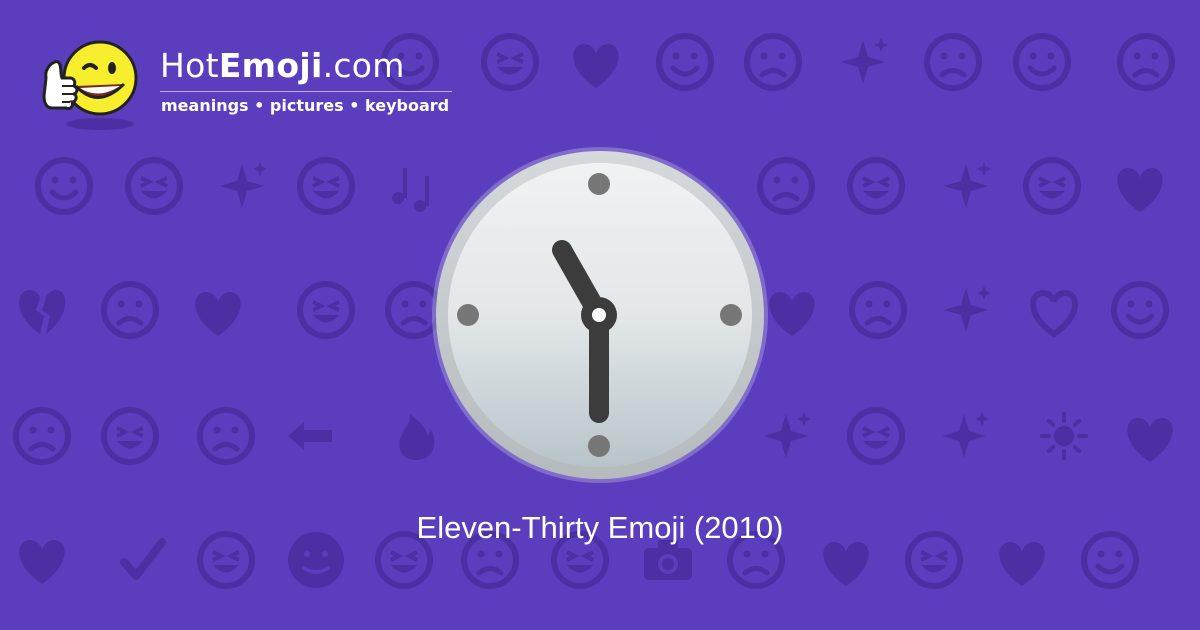 This screenshot has height=630, width=1200. Describe the element at coordinates (306, 91) in the screenshot. I see `logo-divider` at that location.